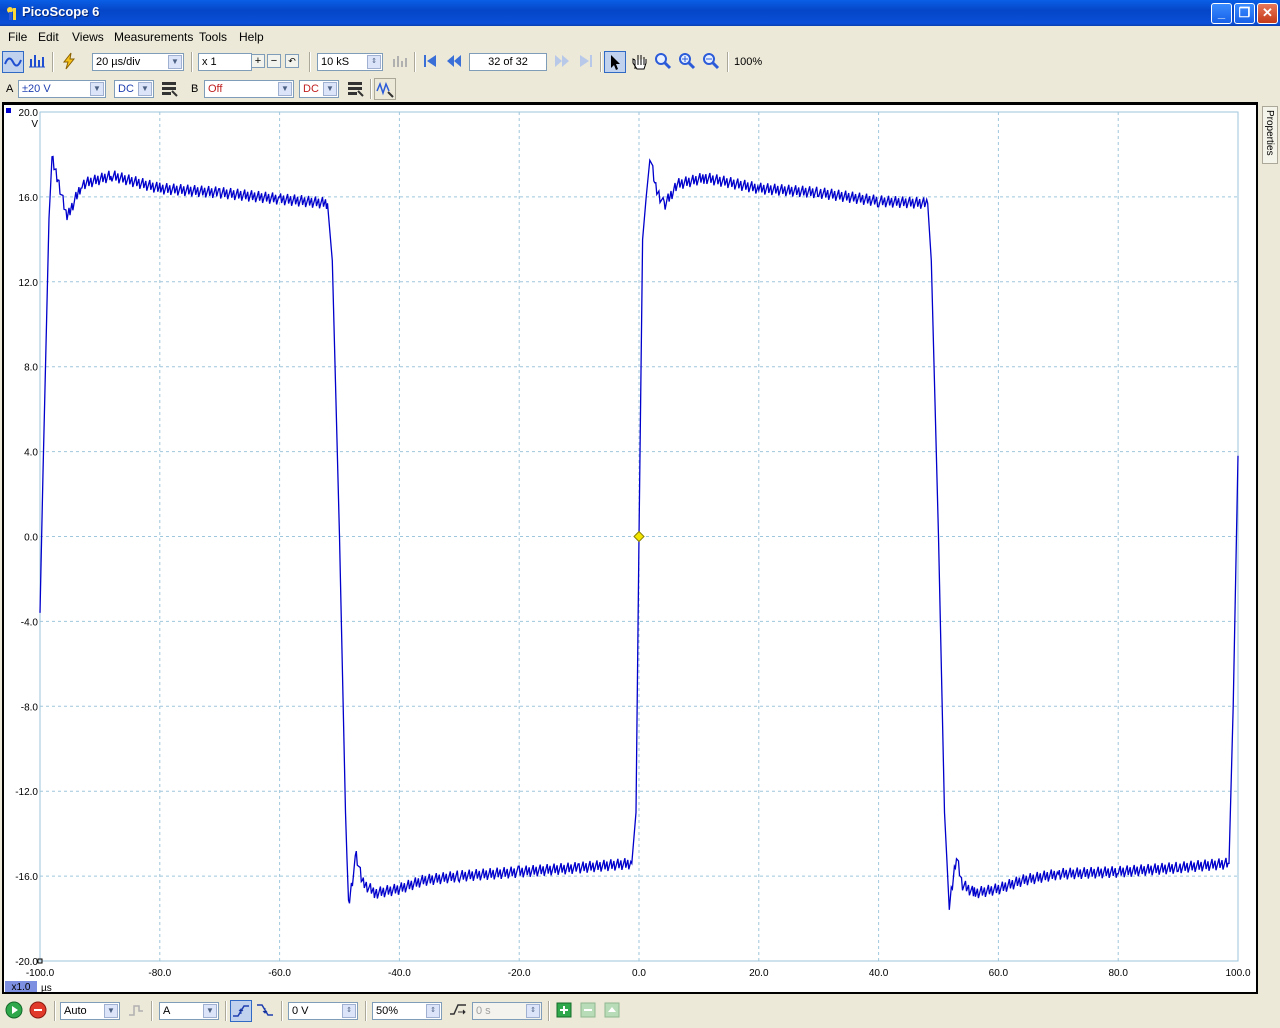  I want to click on zoom-in-x-button: +, so click(258, 61).